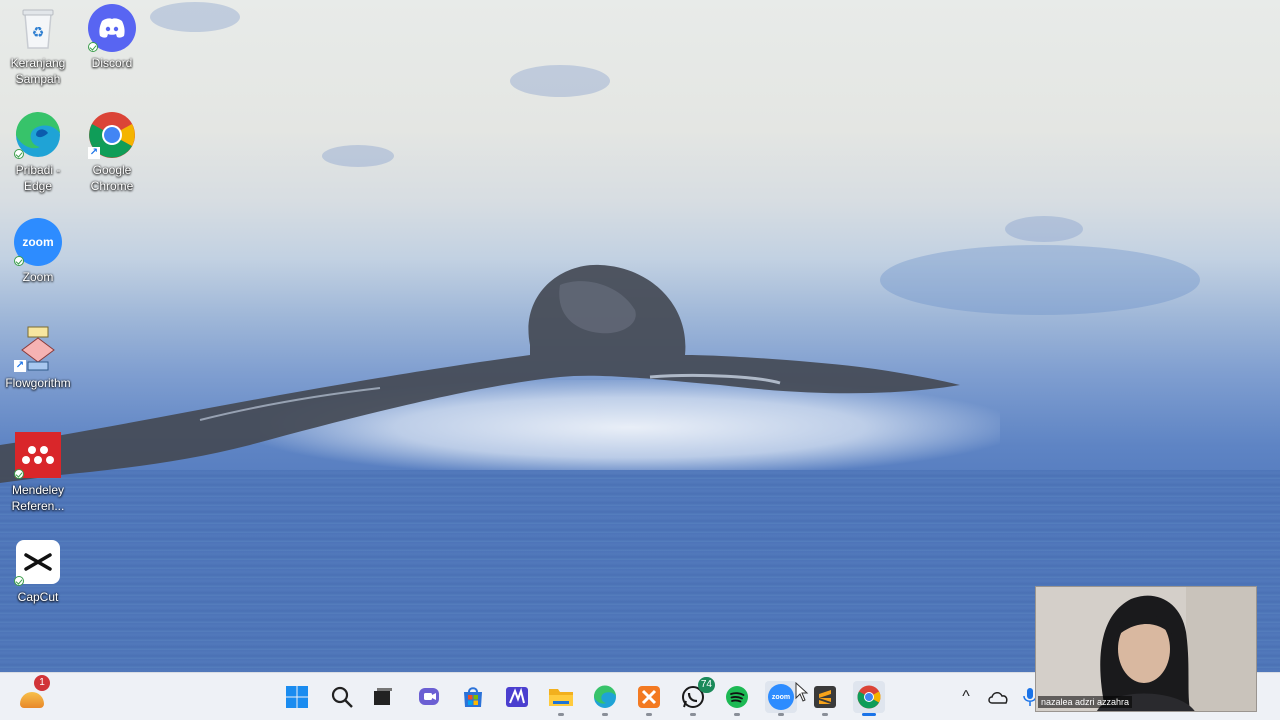 The height and width of the screenshot is (720, 1280). I want to click on chat-button, so click(429, 697).